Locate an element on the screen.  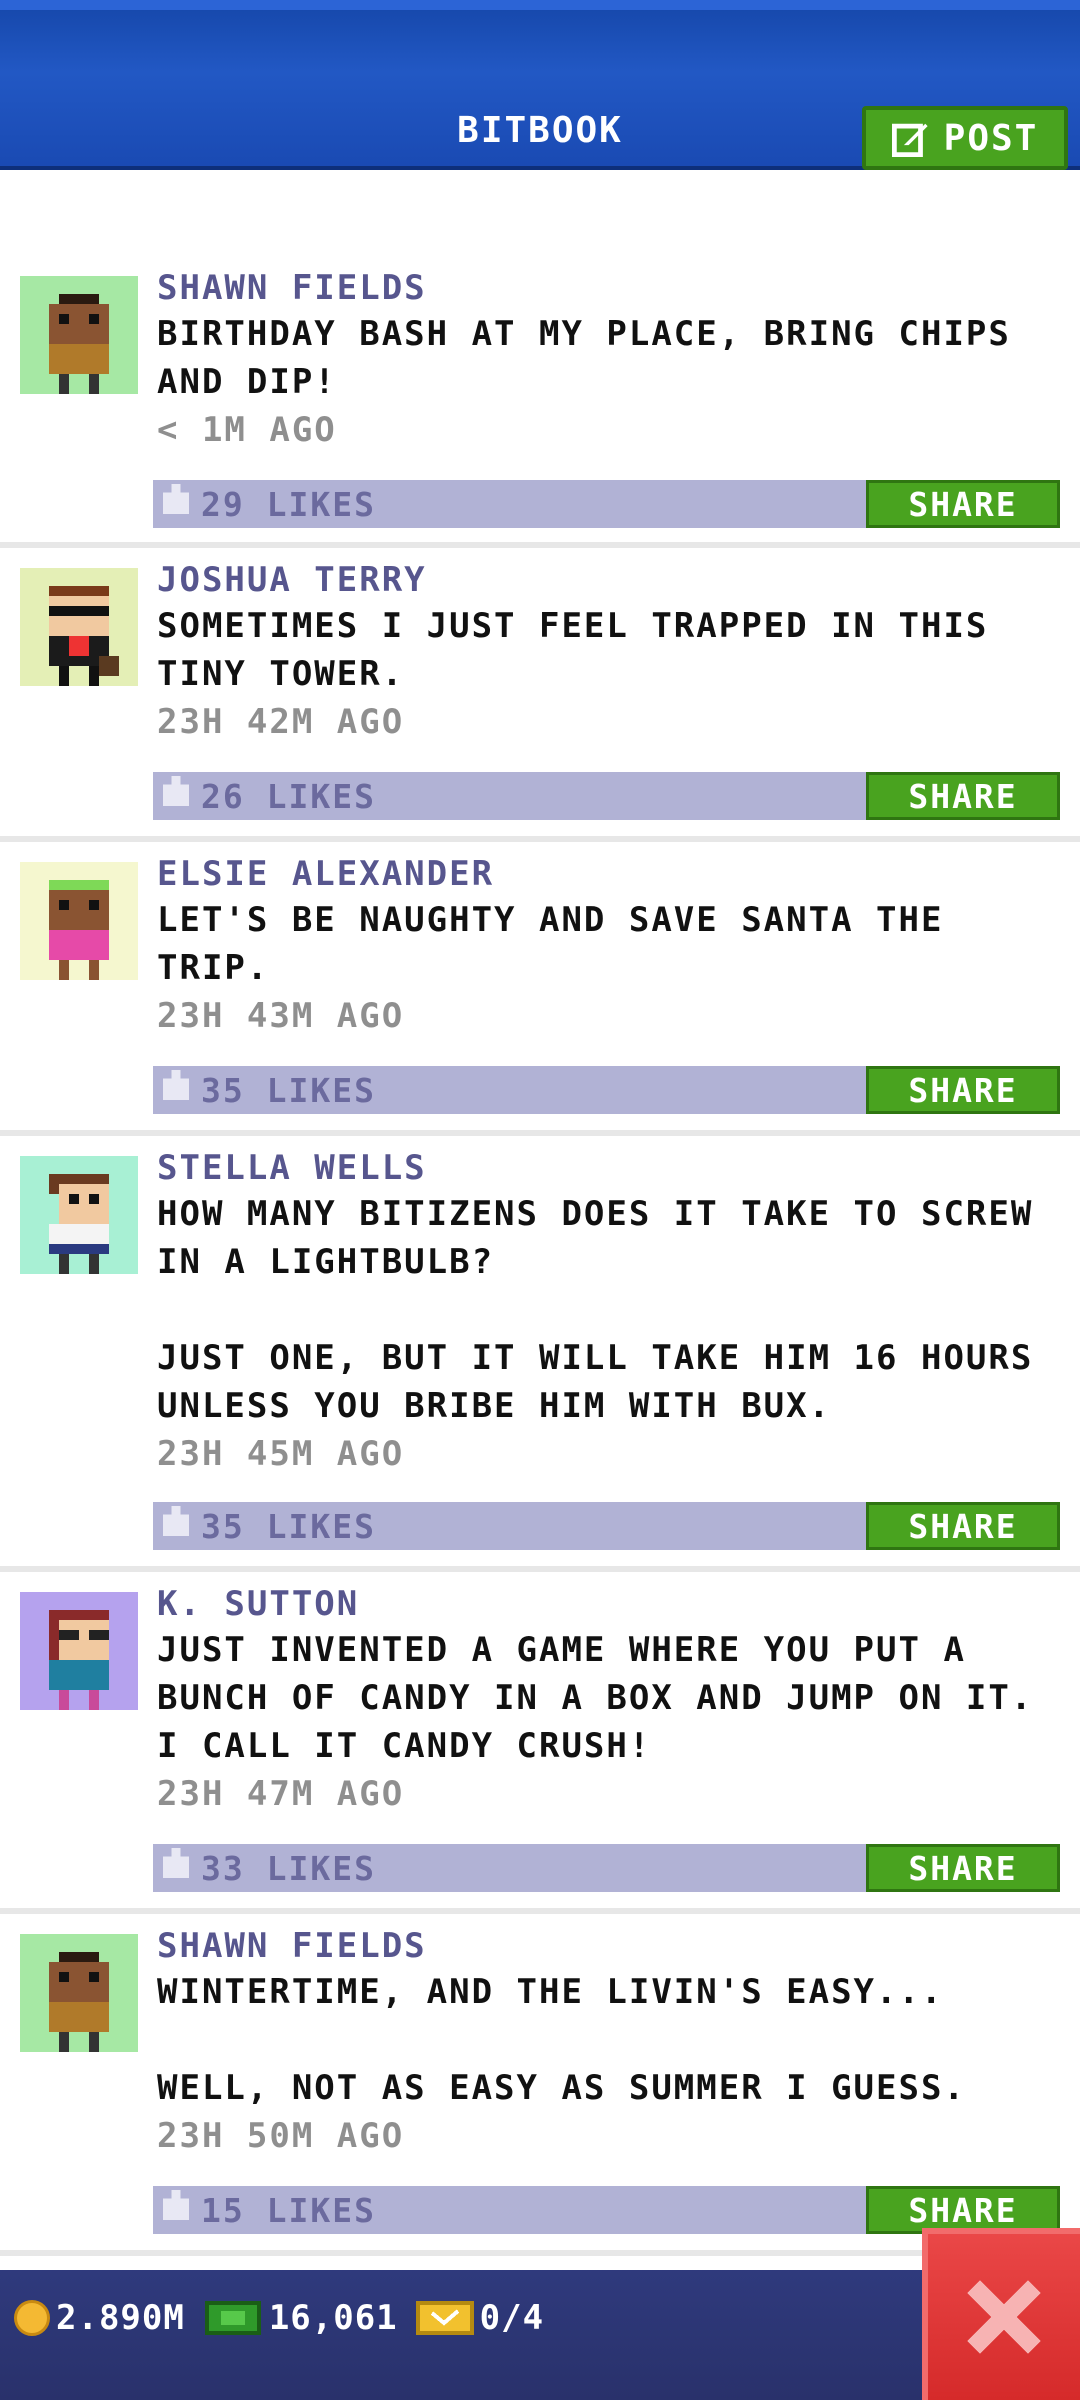
like-bar: 33 LIKES SHARE is located at coordinates (606, 1868).